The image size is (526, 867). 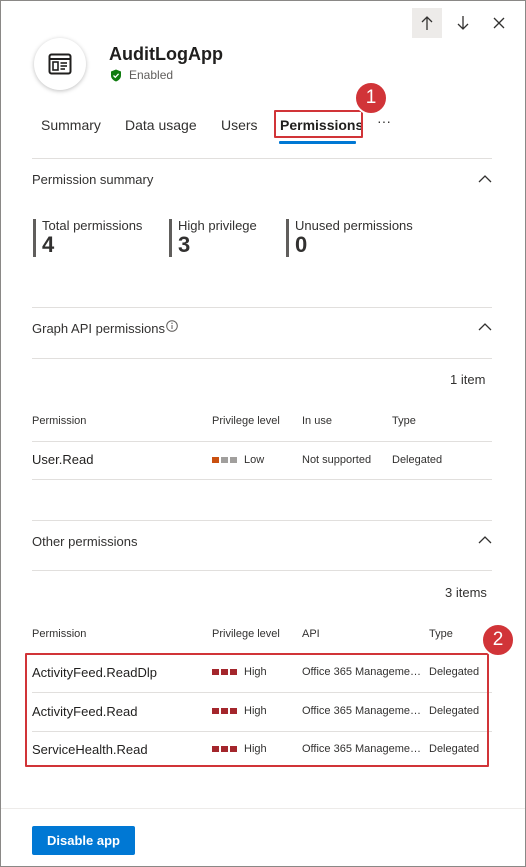 What do you see at coordinates (384, 121) in the screenshot?
I see `tab-more-button: ···` at bounding box center [384, 121].